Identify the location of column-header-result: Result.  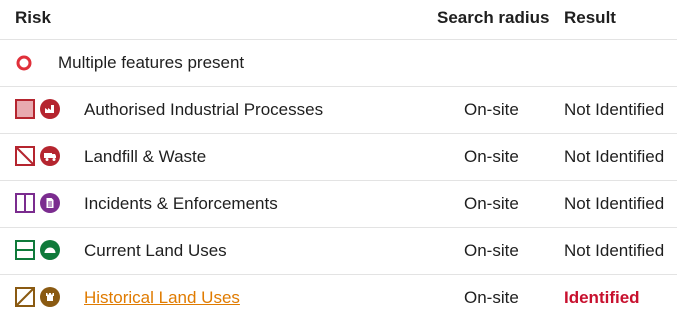
(590, 17).